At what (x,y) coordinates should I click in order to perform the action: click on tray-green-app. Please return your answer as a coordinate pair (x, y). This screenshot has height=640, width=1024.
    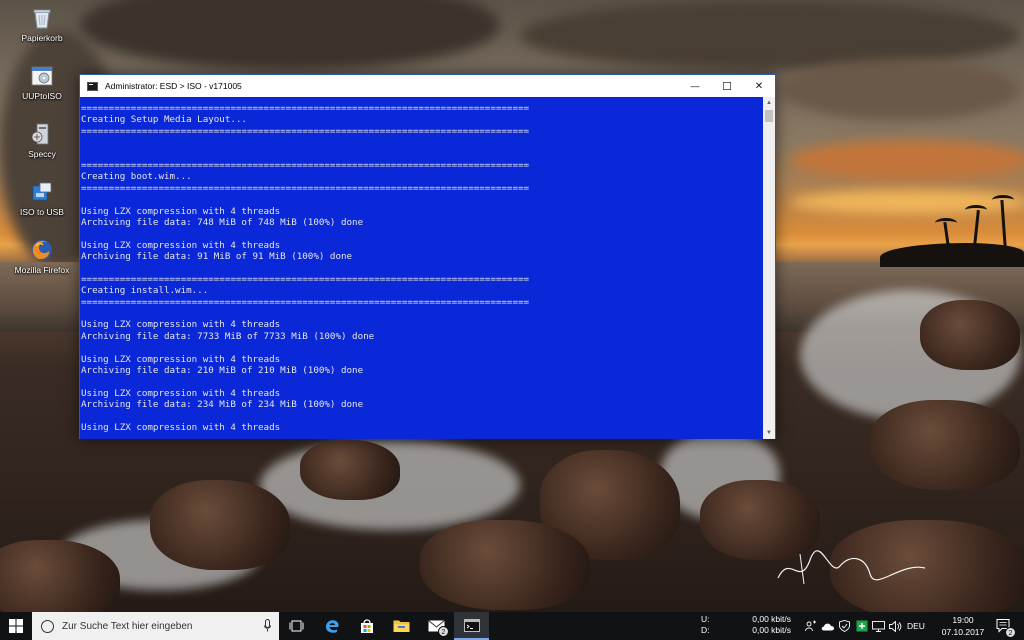
    Looking at the image, I should click on (861, 626).